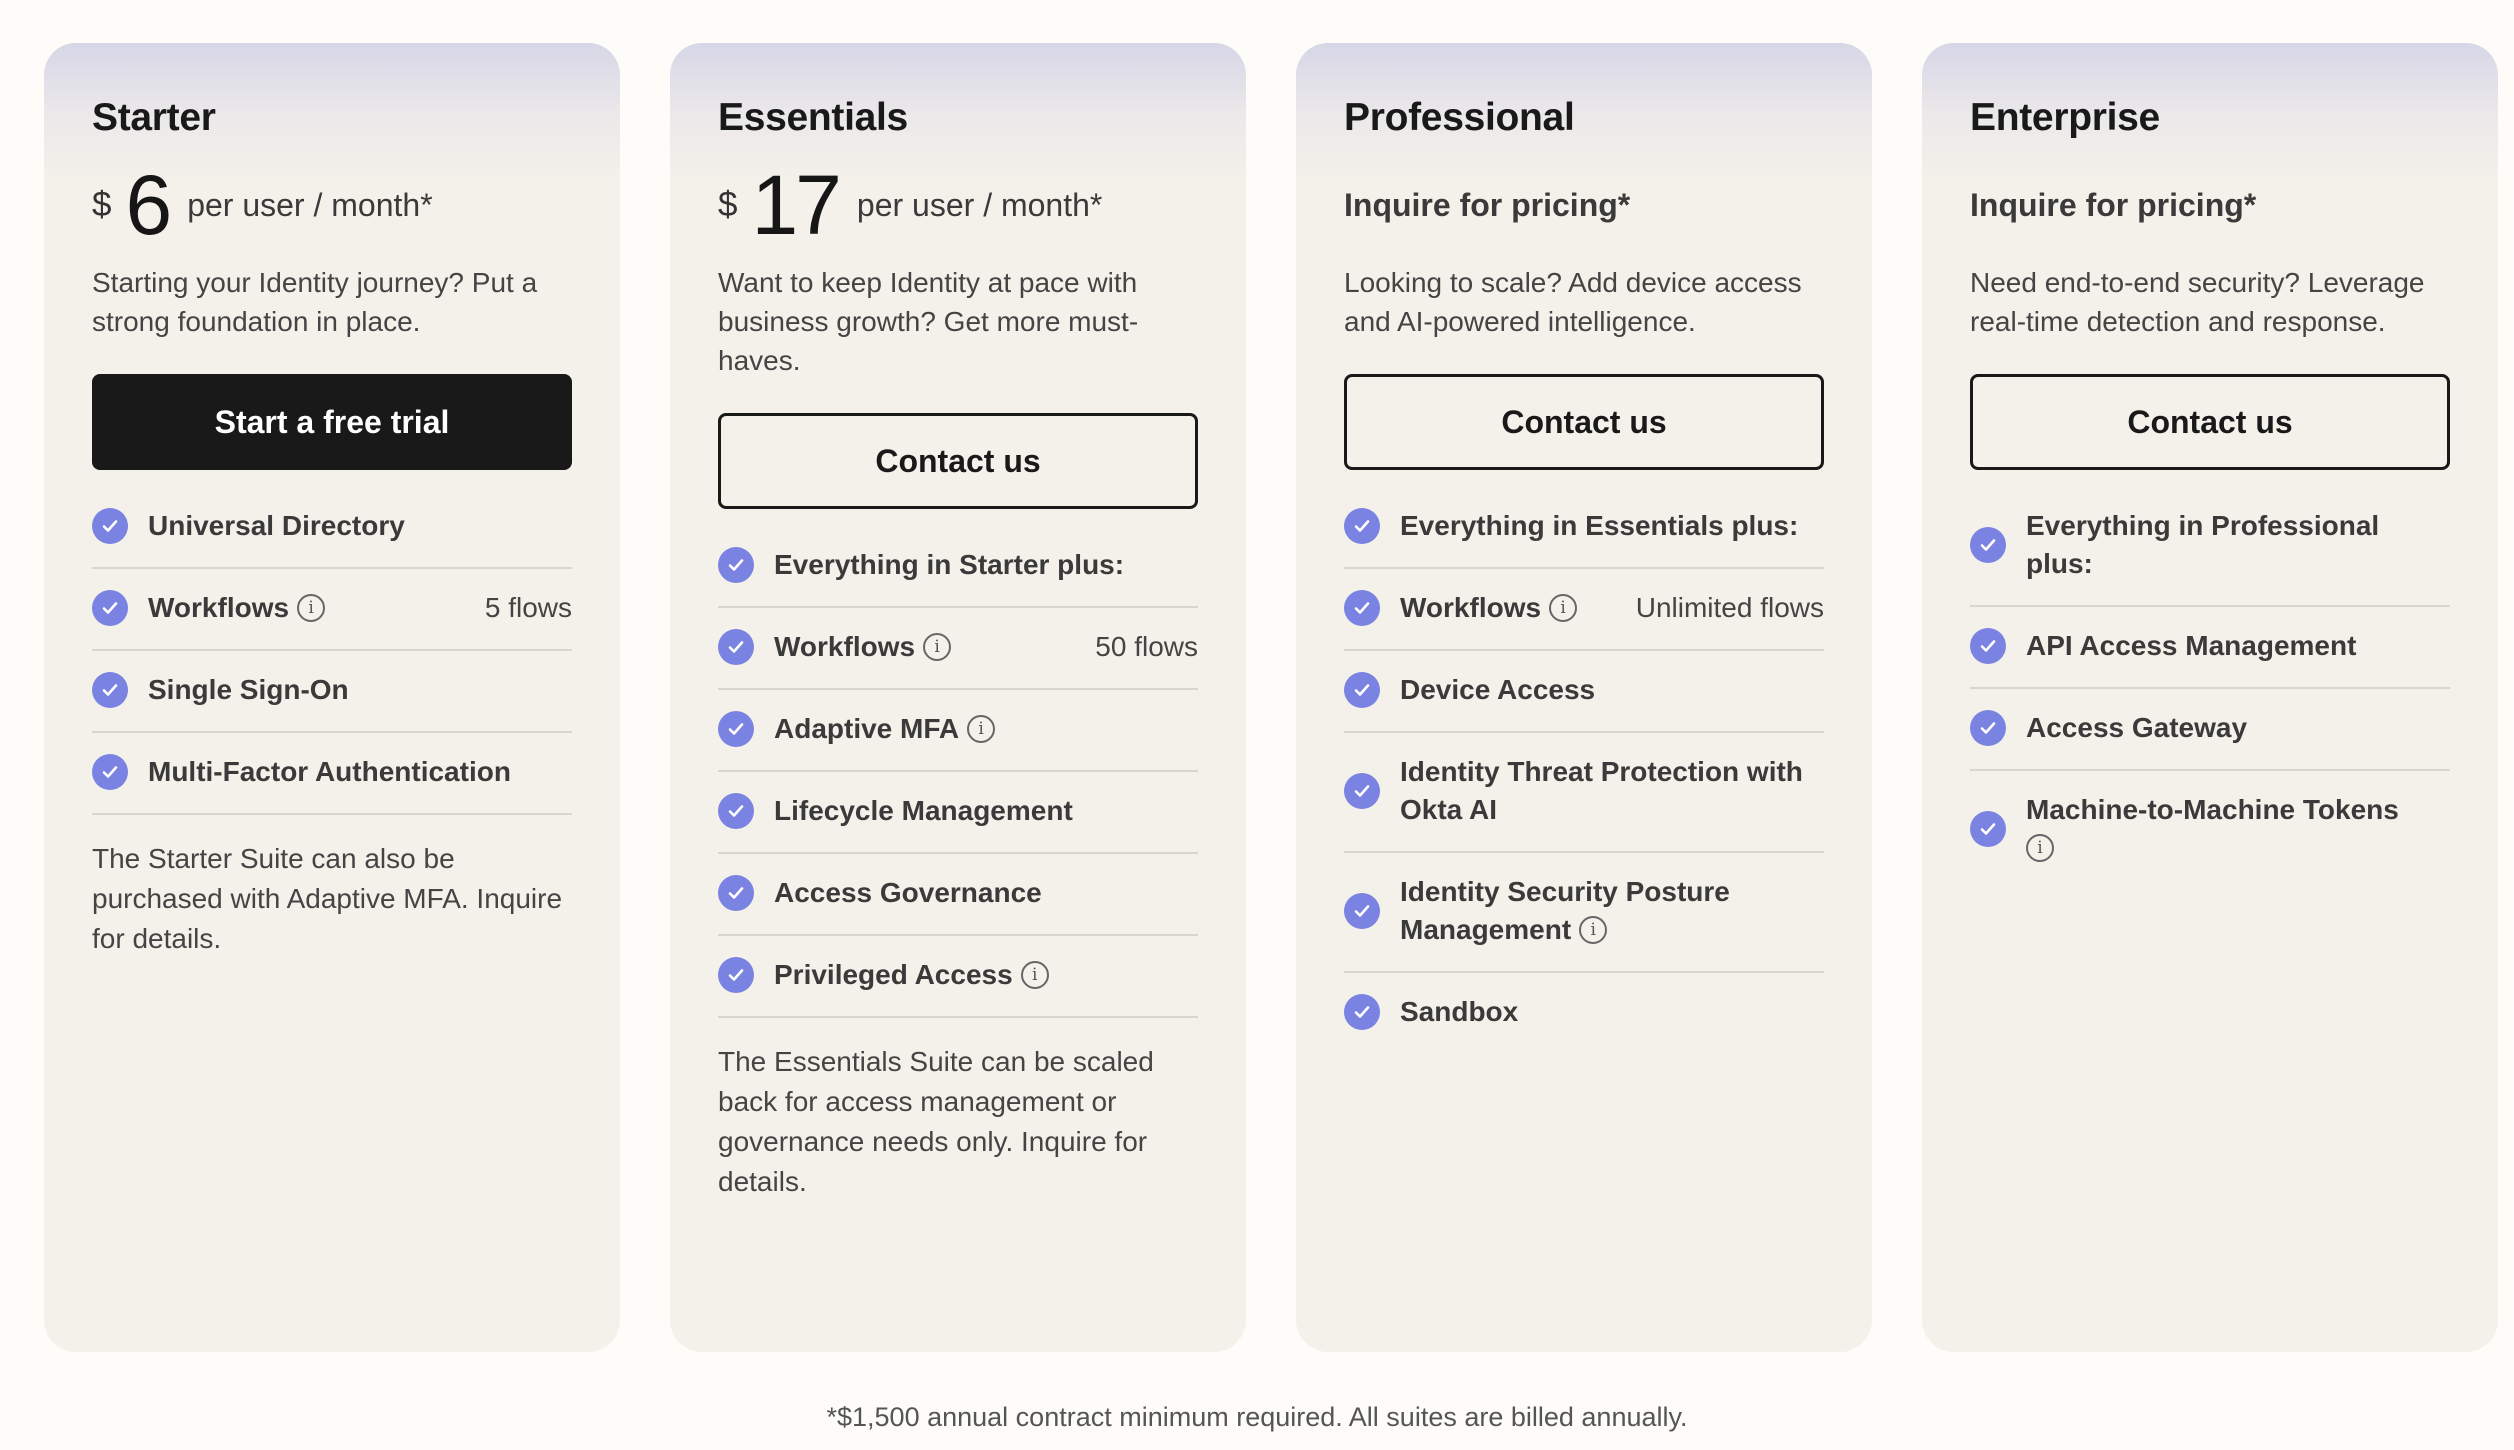 Image resolution: width=2514 pixels, height=1450 pixels. I want to click on feature-item: Multi-Factor Authentication, so click(332, 774).